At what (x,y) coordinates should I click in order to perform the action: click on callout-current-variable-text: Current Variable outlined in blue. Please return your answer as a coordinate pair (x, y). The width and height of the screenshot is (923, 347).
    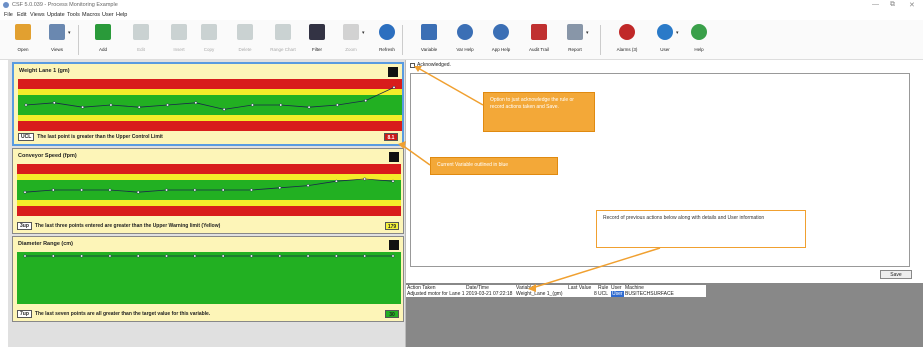
    Looking at the image, I should click on (473, 165).